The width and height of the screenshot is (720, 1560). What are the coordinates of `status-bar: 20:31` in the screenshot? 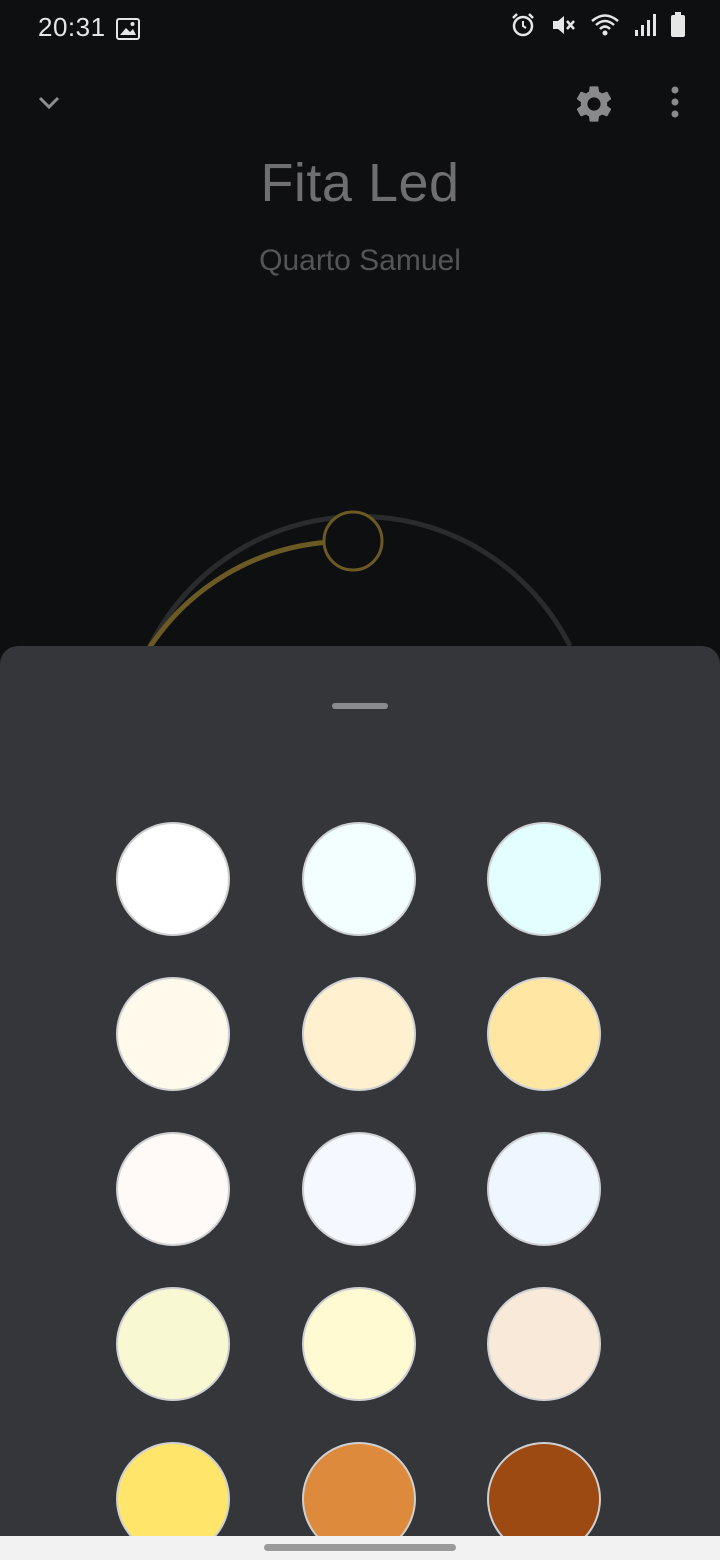 It's located at (360, 28).